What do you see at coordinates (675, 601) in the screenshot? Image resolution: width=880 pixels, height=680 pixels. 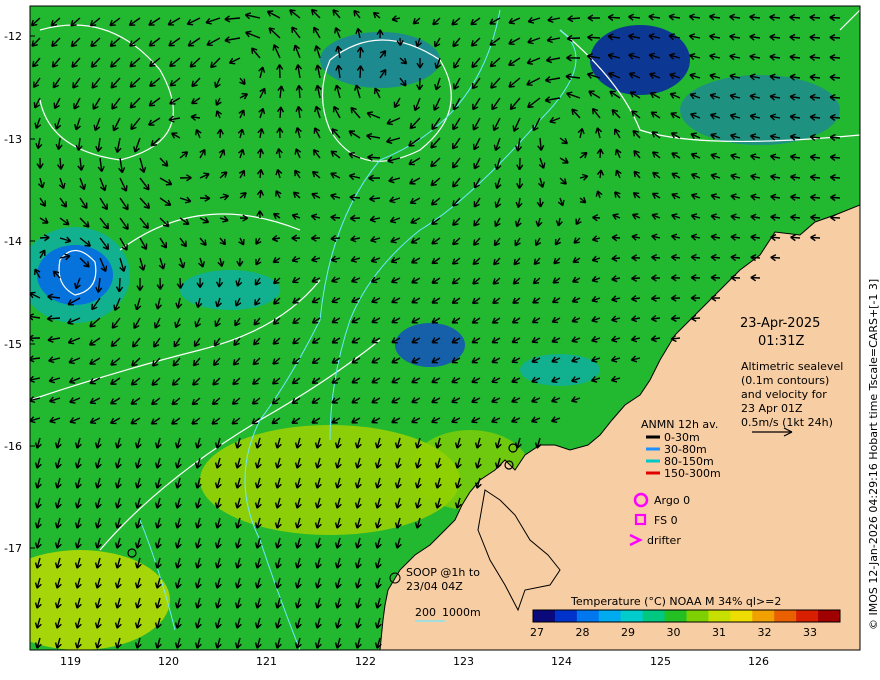 I see `colorbar-title: Temperature (°C) NOAA M 34% ql>=2` at bounding box center [675, 601].